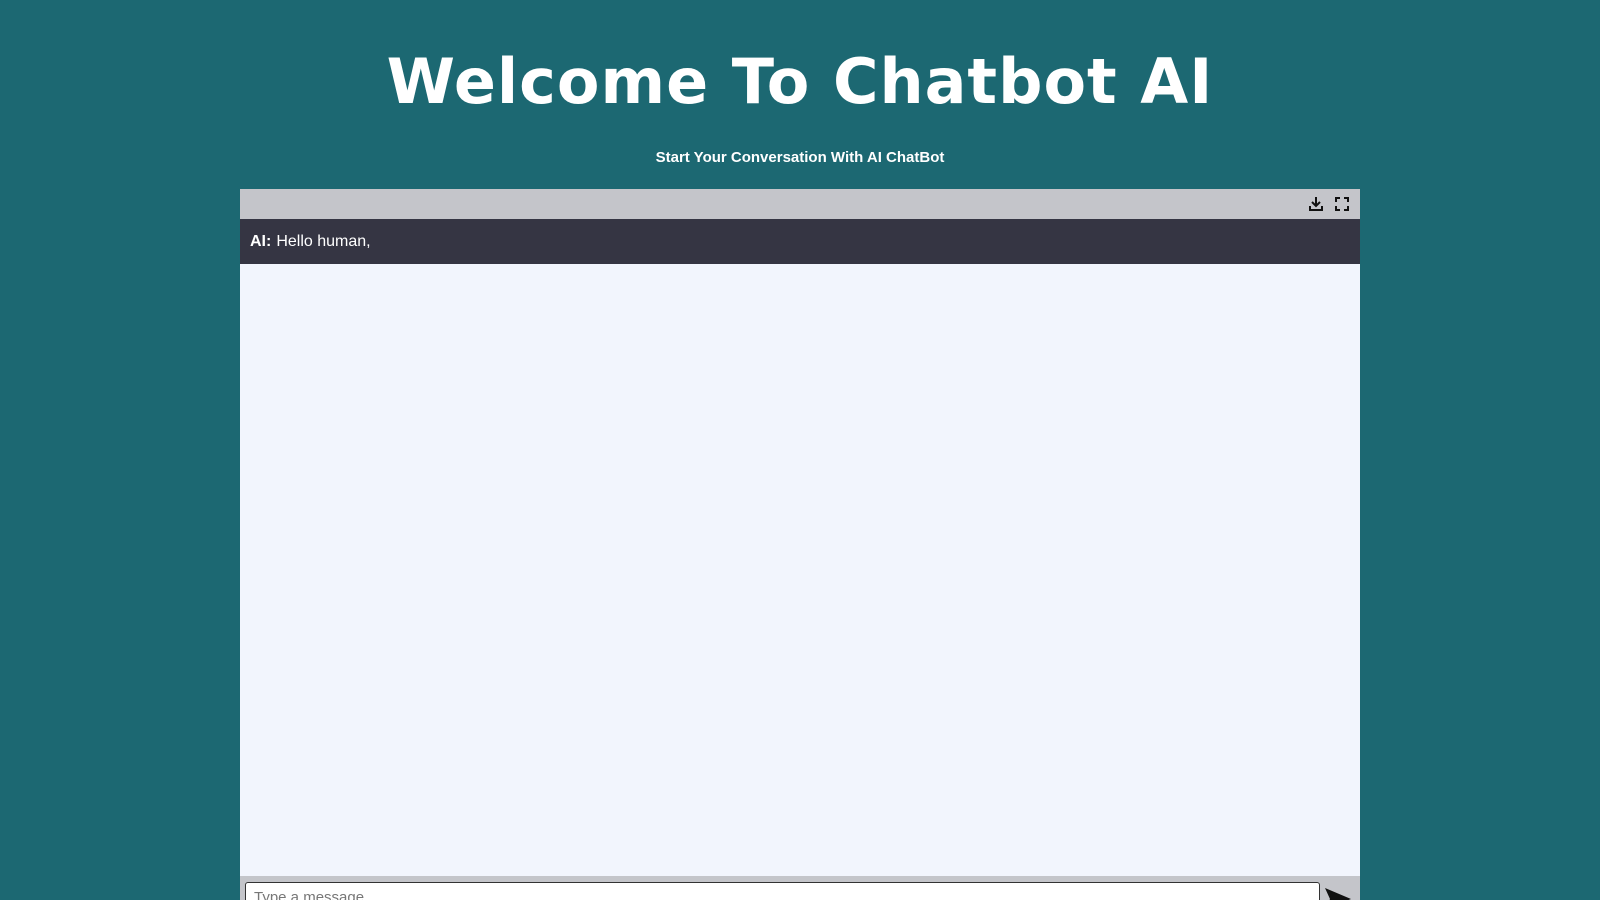 This screenshot has height=900, width=1600. I want to click on message-input, so click(782, 891).